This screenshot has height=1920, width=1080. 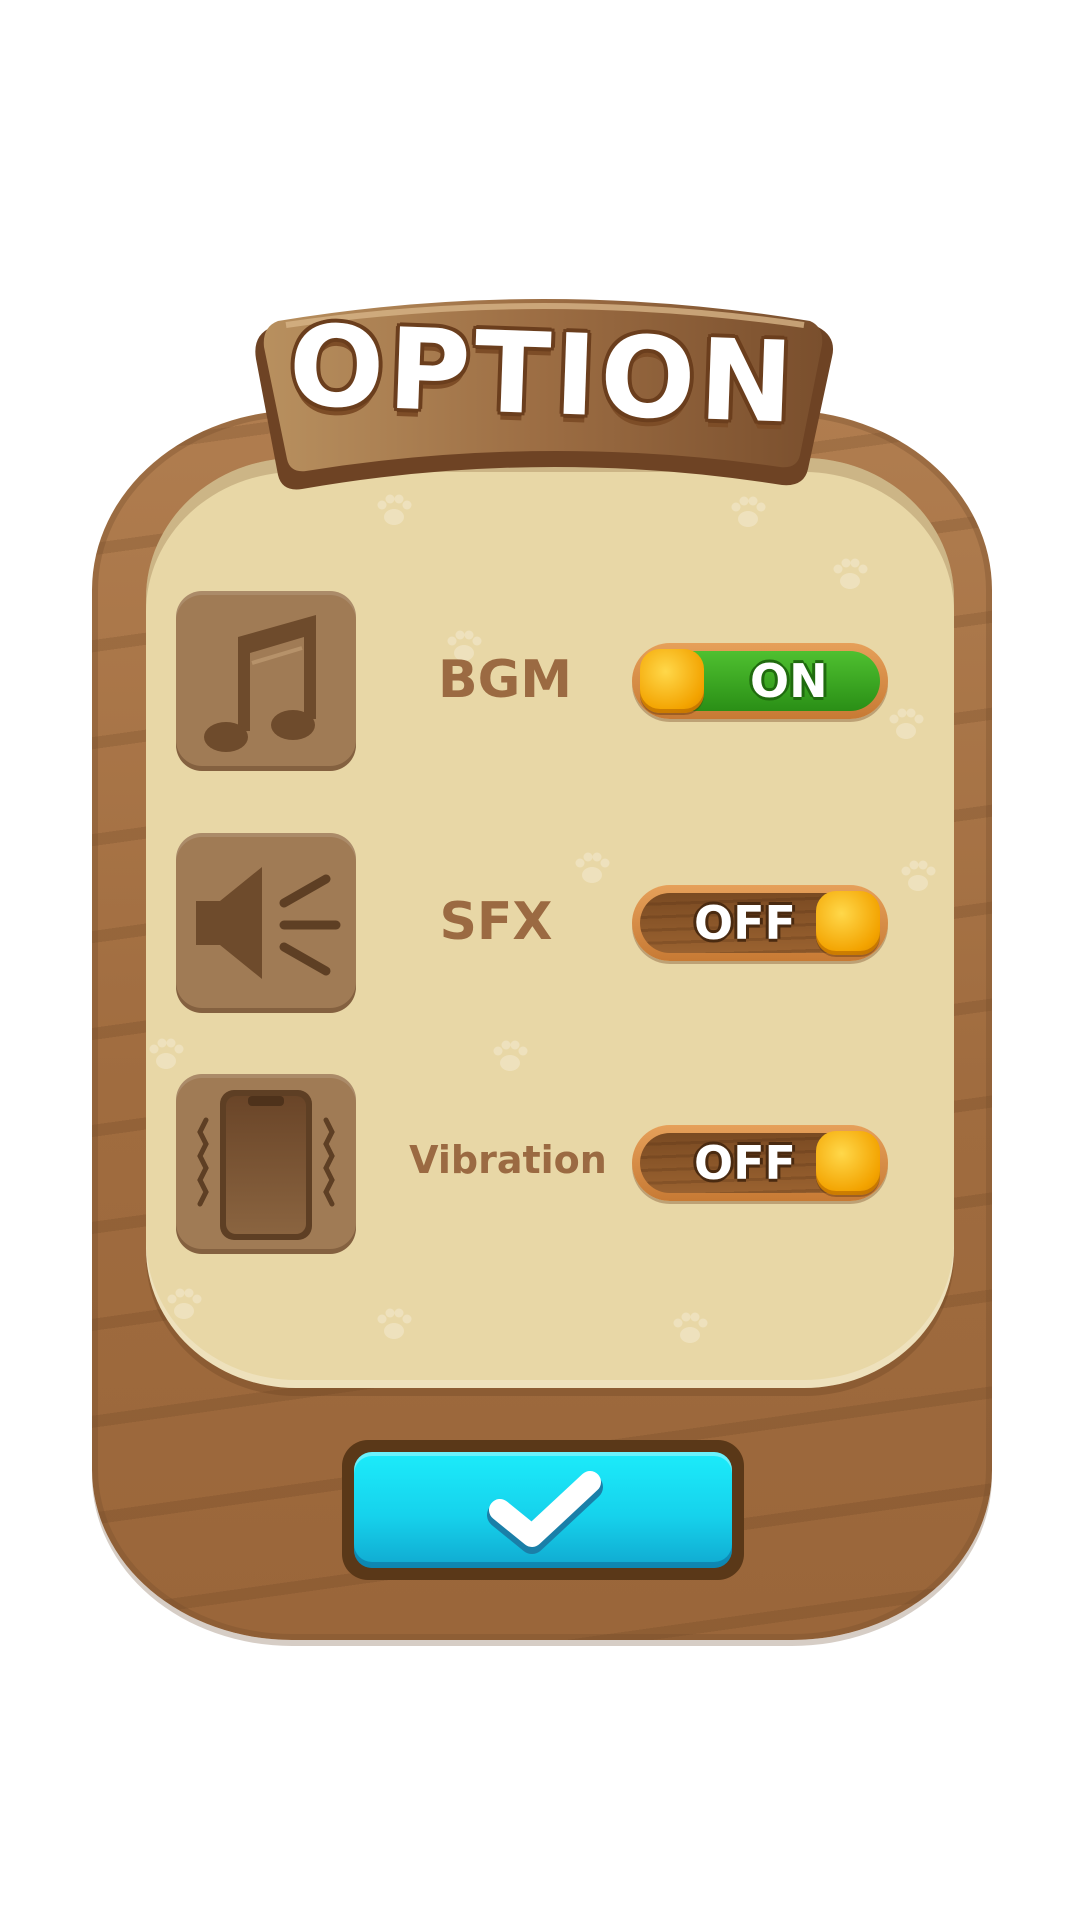 I want to click on sfx-toggle: OFF, so click(x=760, y=923).